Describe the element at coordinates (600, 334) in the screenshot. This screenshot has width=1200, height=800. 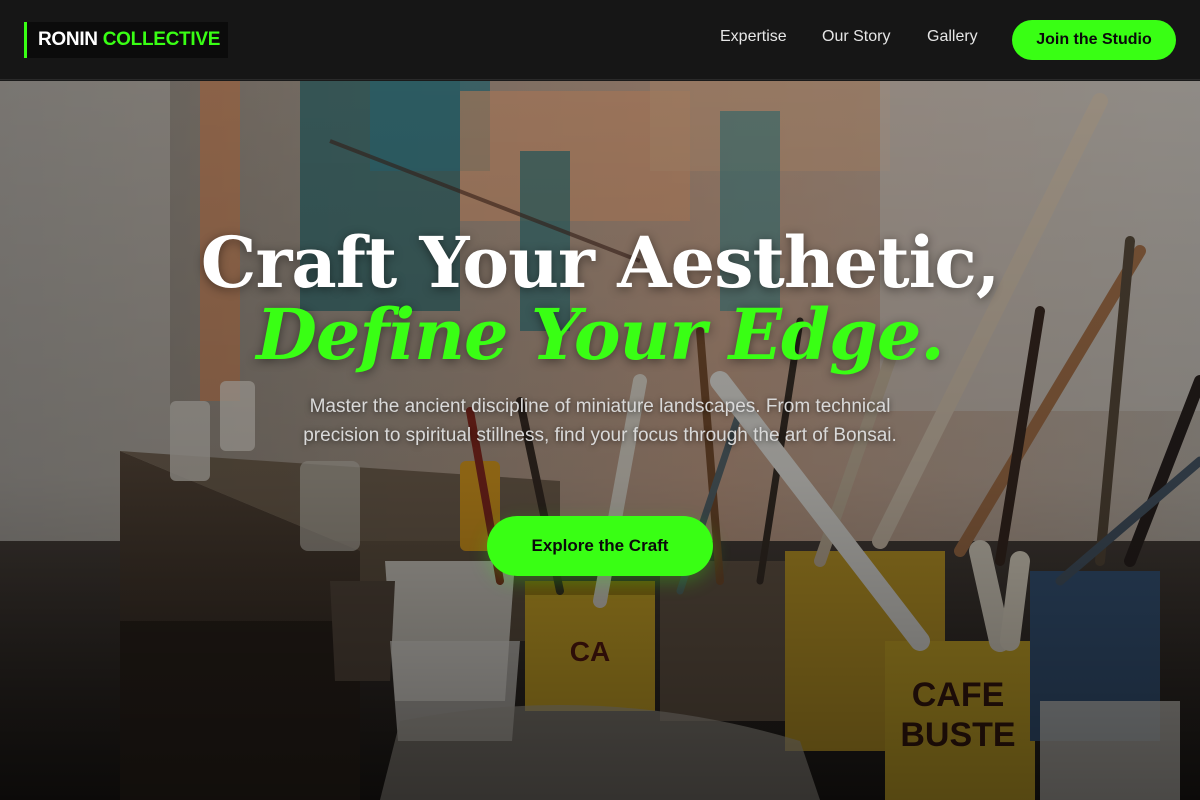
I see `hero-title-line2: Define Your Edge.` at that location.